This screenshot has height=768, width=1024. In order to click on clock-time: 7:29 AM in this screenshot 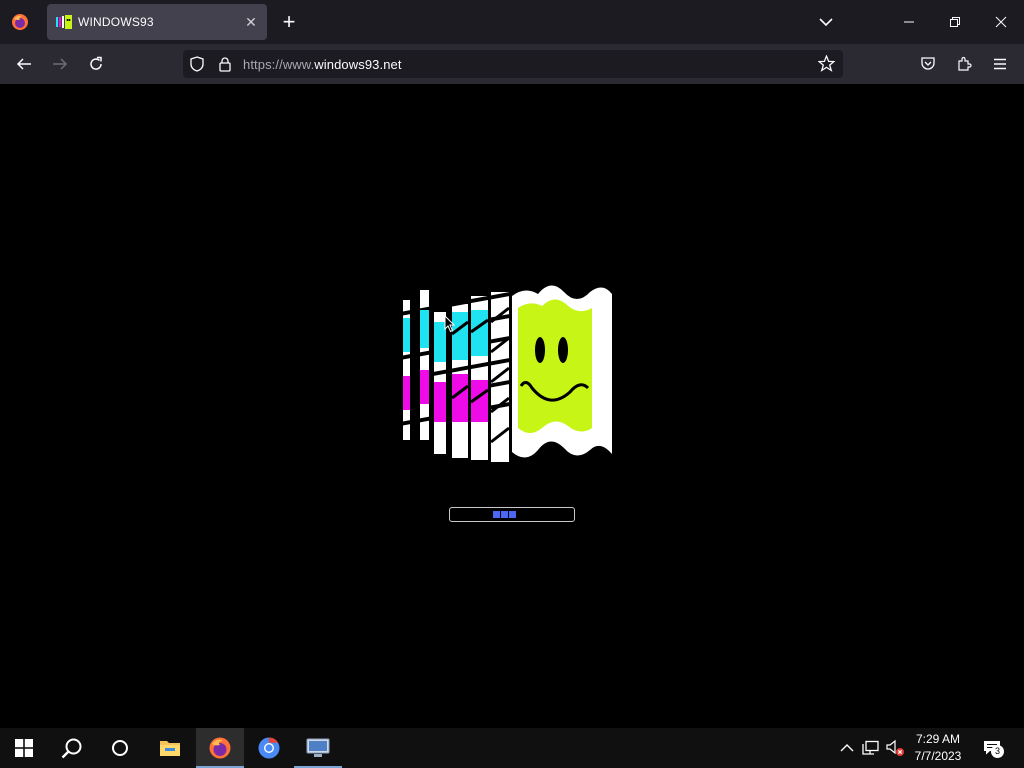, I will do `click(938, 739)`.